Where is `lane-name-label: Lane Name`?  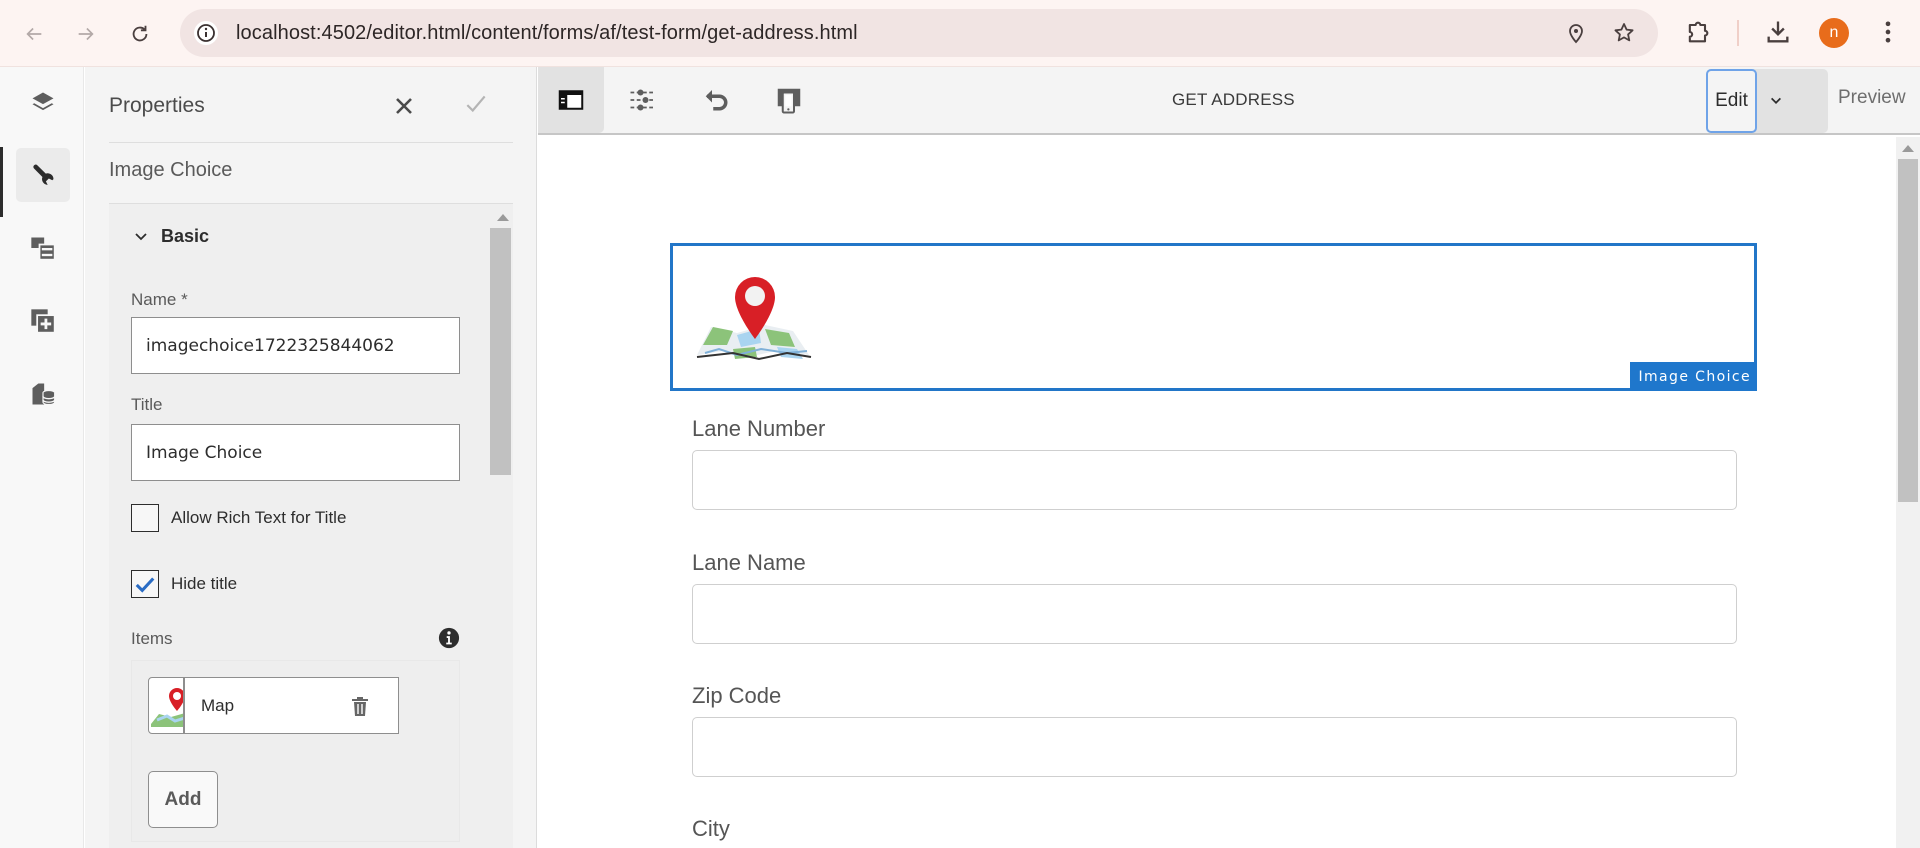 lane-name-label: Lane Name is located at coordinates (749, 562).